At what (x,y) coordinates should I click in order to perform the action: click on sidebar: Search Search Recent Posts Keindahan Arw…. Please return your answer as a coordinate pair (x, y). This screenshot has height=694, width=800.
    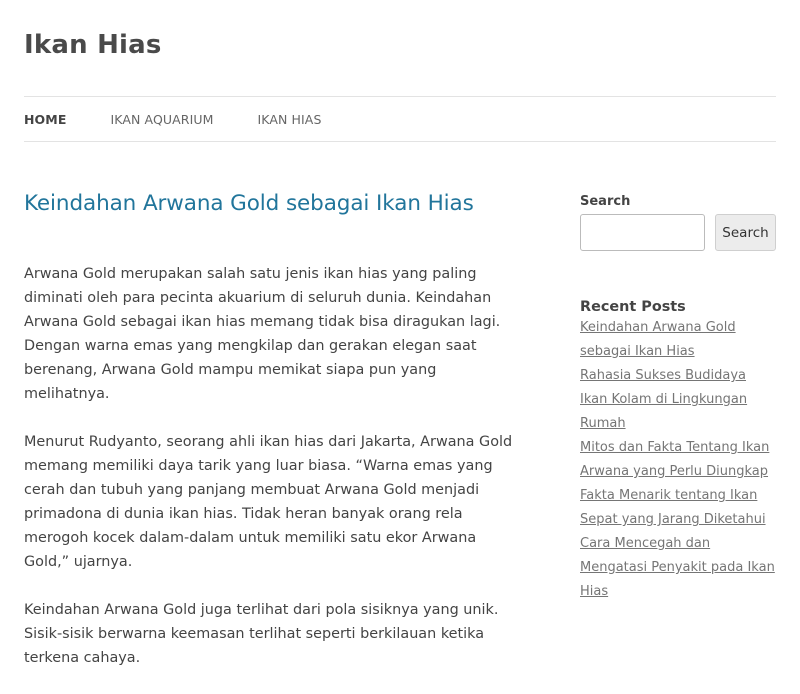
    Looking at the image, I should click on (678, 399).